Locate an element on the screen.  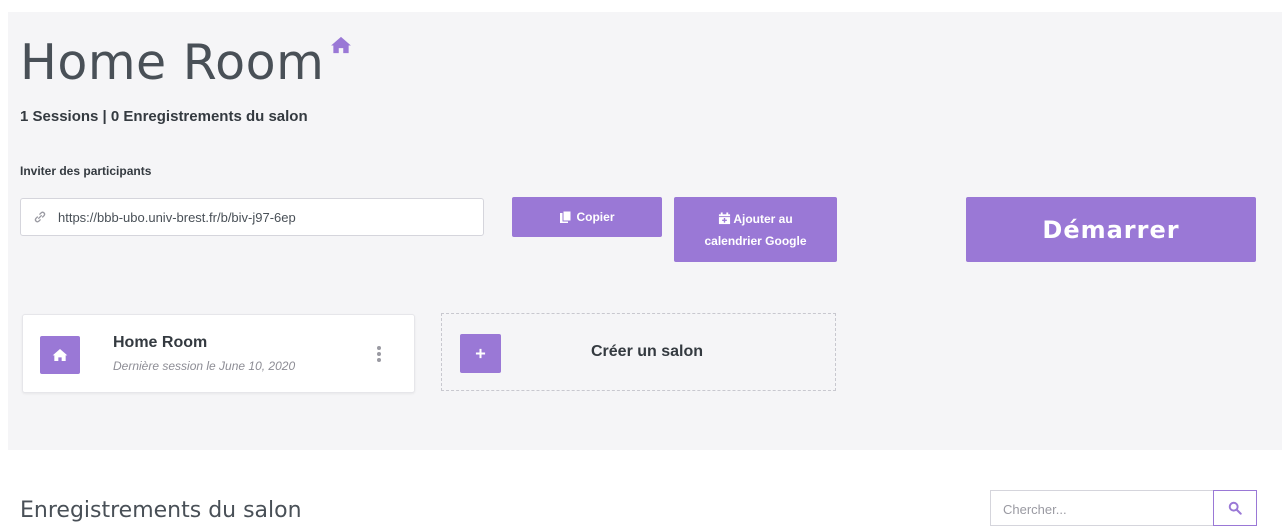
link-icon is located at coordinates (40, 217).